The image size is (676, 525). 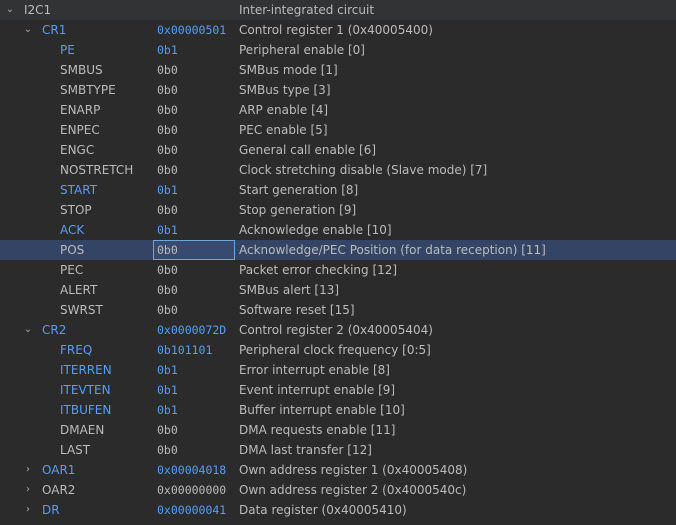 I want to click on field-row-dmaen: DMAEN 0b0 DMA requests enable [11], so click(x=338, y=430).